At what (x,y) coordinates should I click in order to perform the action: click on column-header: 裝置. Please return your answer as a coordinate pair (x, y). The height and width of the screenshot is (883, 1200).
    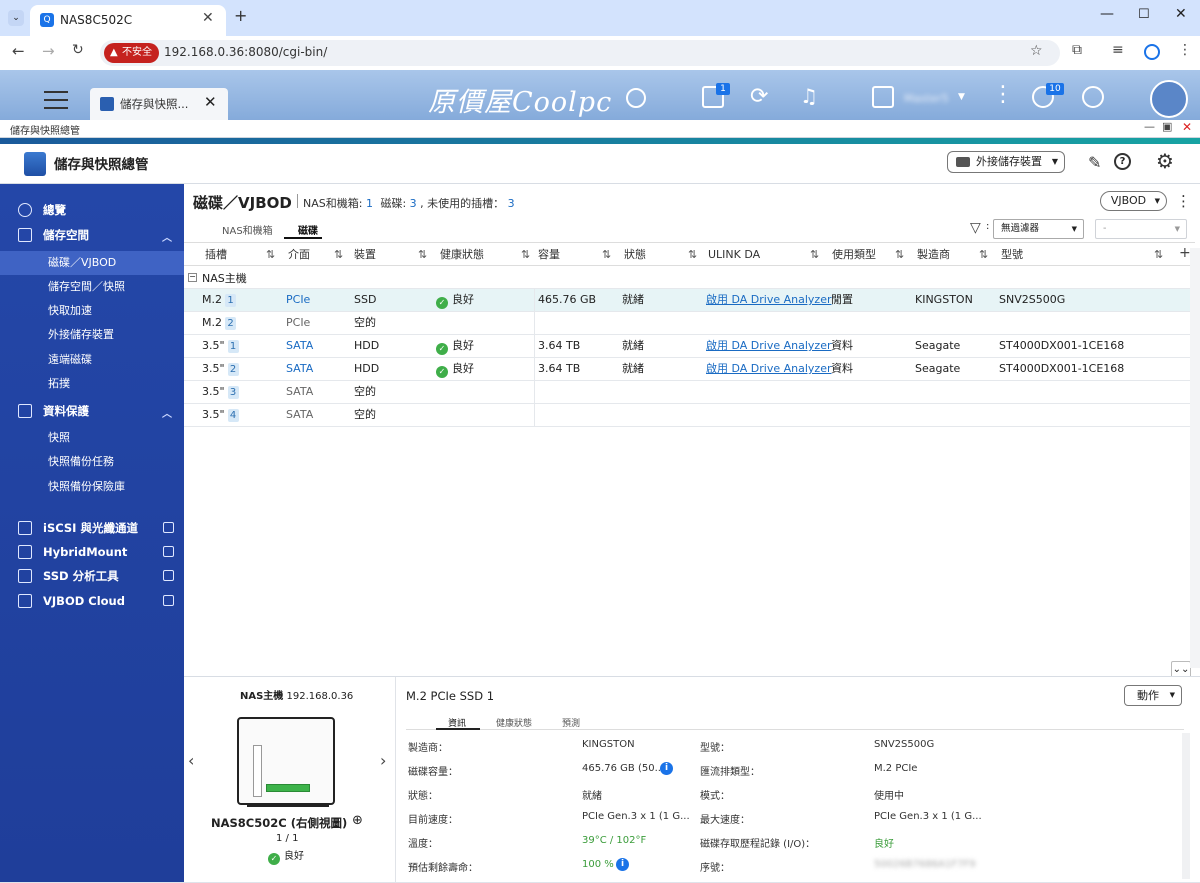
    Looking at the image, I should click on (365, 255).